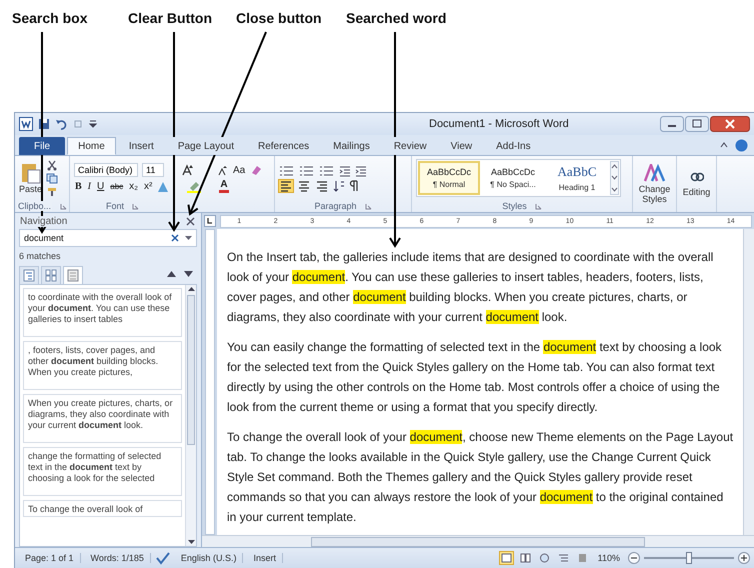  What do you see at coordinates (116, 186) in the screenshot?
I see `format-button: abc` at bounding box center [116, 186].